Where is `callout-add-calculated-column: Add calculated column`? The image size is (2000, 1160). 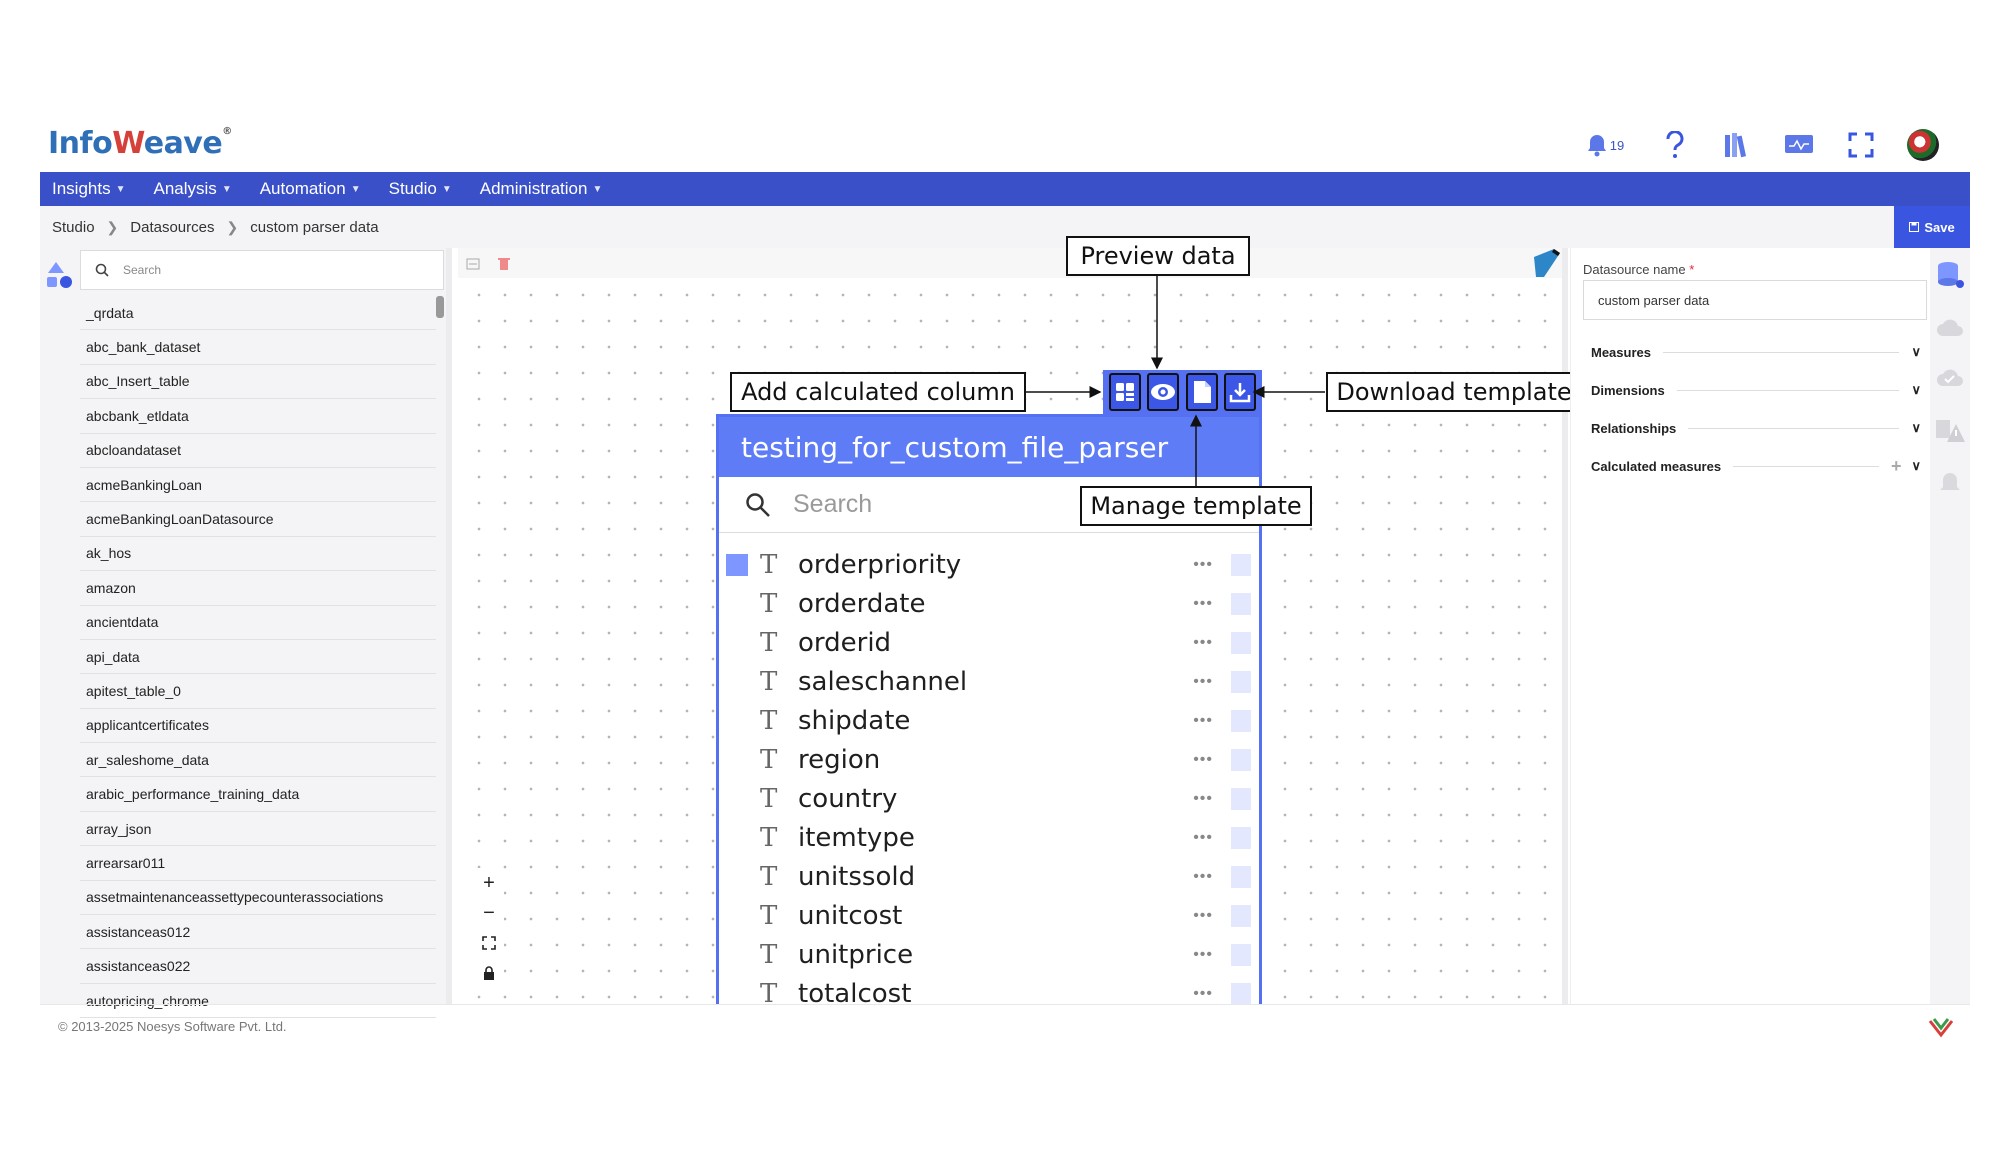 callout-add-calculated-column: Add calculated column is located at coordinates (878, 392).